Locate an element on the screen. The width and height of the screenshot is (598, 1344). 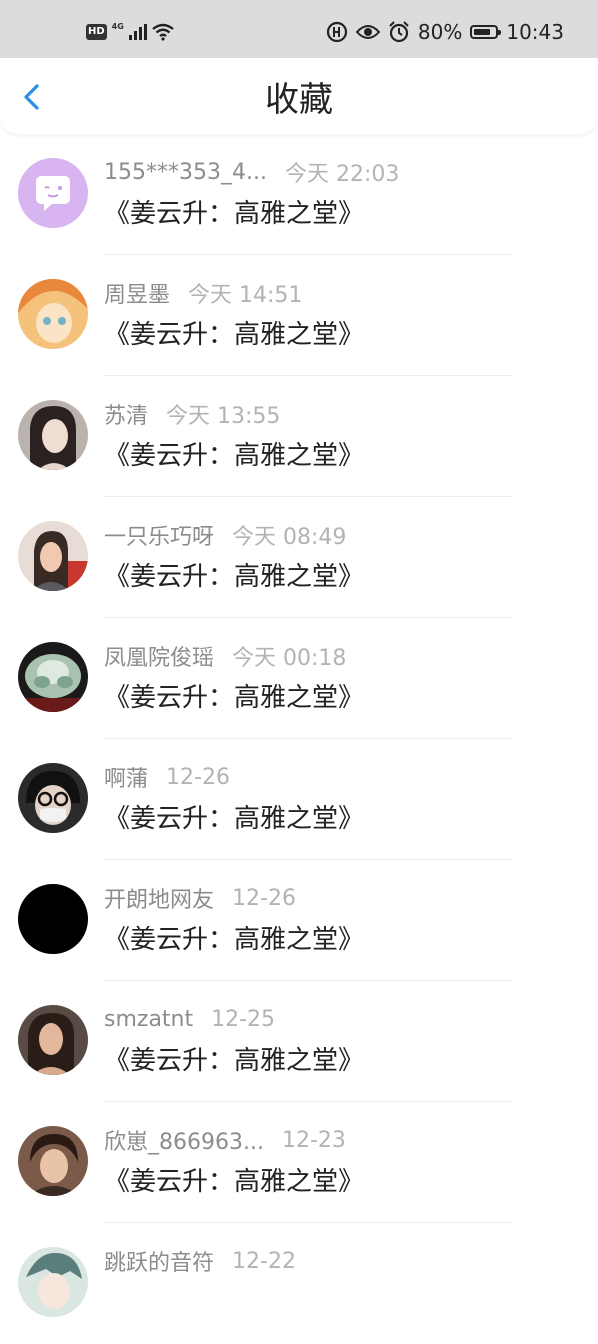
status-left: HD 4G is located at coordinates (130, 32).